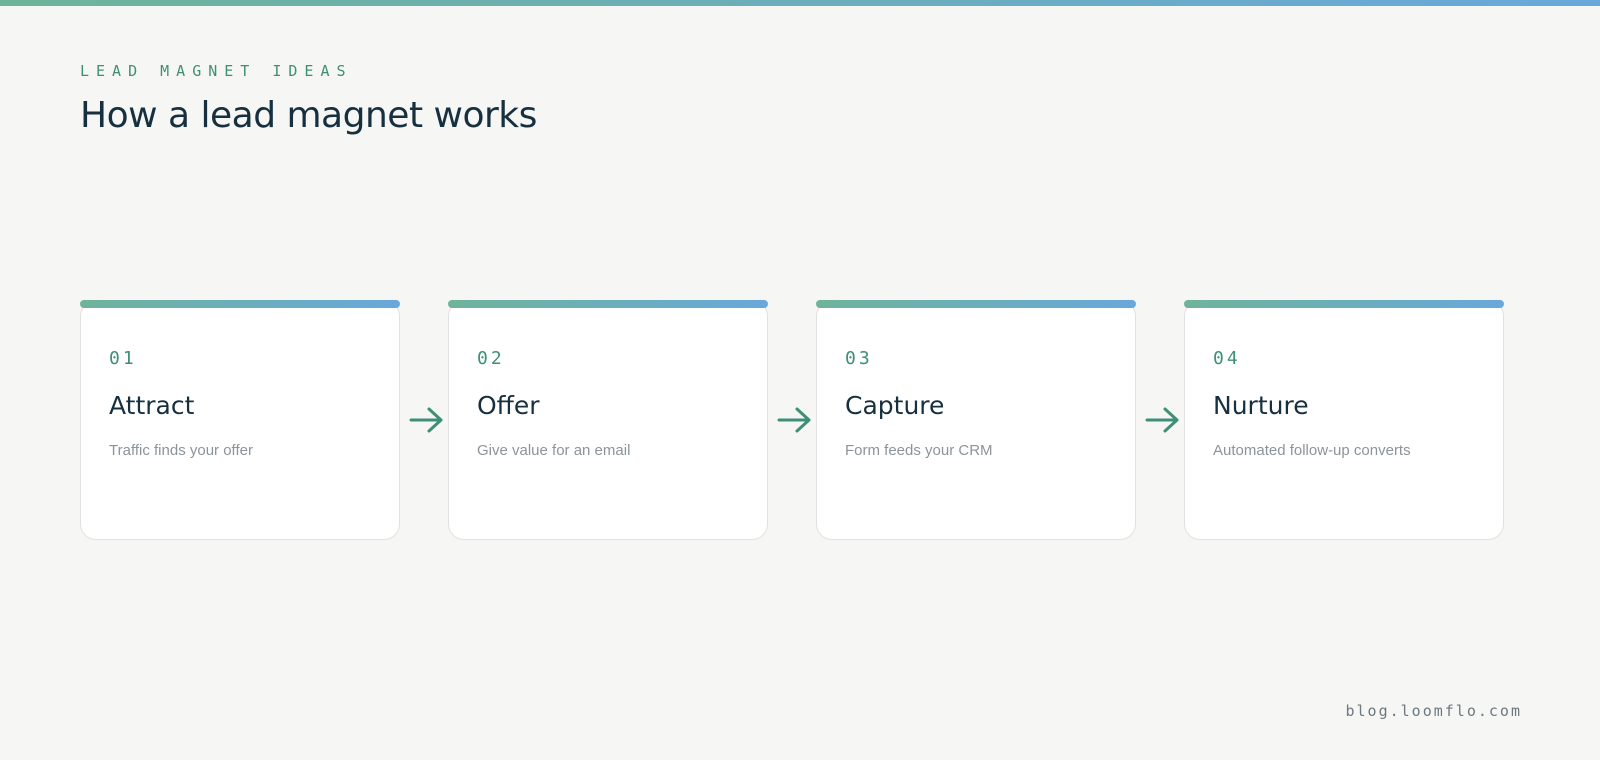  What do you see at coordinates (1227, 358) in the screenshot?
I see `step-number: 04` at bounding box center [1227, 358].